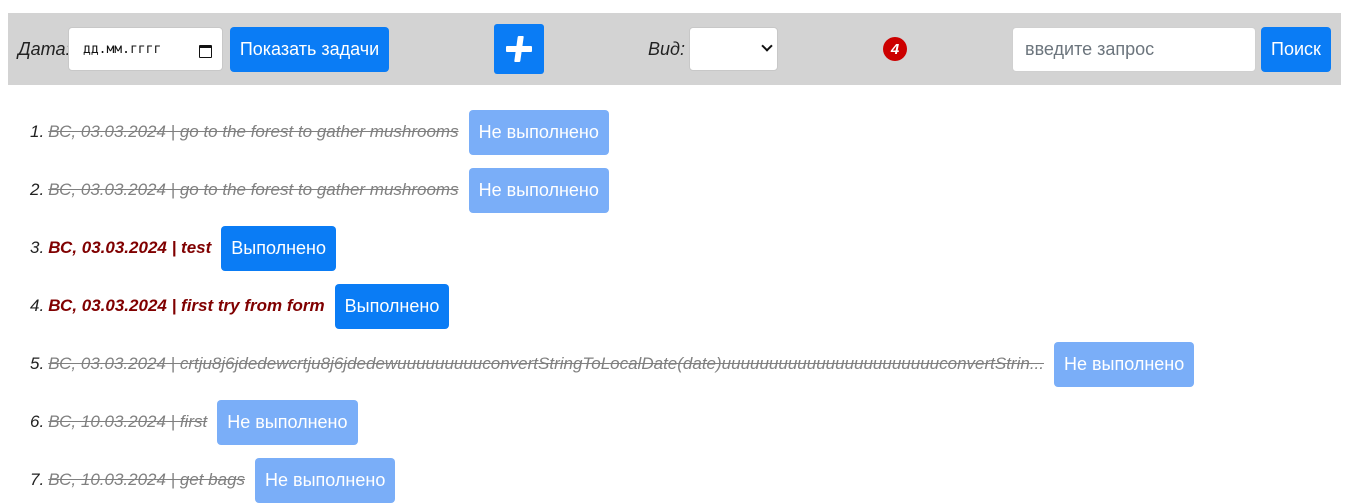 The height and width of the screenshot is (503, 1349). I want to click on date-input: дд.мм.гггг, so click(145, 49).